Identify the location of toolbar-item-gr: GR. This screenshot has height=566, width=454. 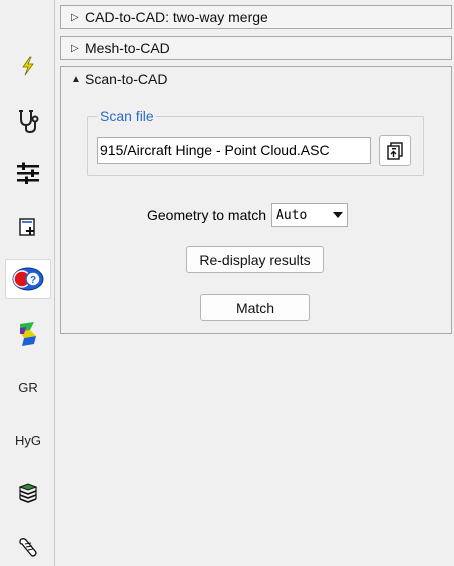
(28, 387).